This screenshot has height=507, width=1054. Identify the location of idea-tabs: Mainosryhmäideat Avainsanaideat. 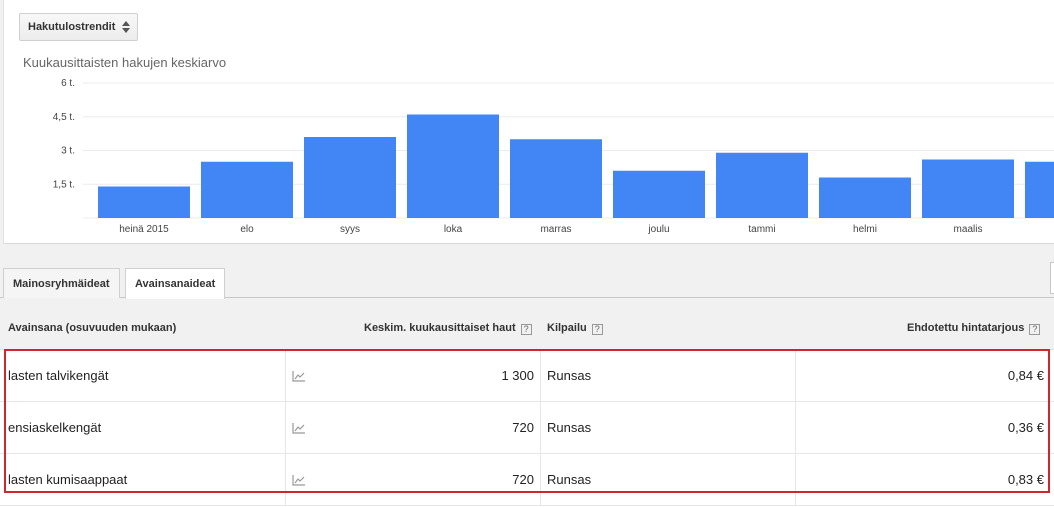
(527, 283).